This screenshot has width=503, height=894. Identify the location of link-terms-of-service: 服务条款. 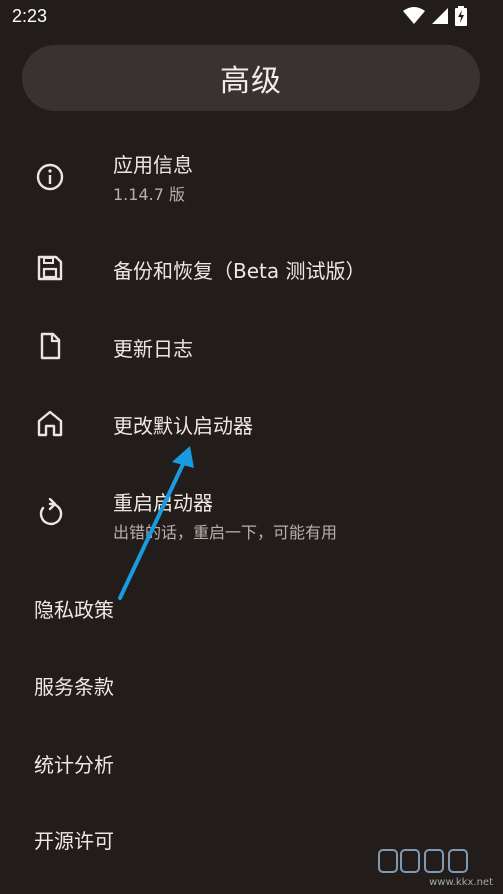
(74, 685).